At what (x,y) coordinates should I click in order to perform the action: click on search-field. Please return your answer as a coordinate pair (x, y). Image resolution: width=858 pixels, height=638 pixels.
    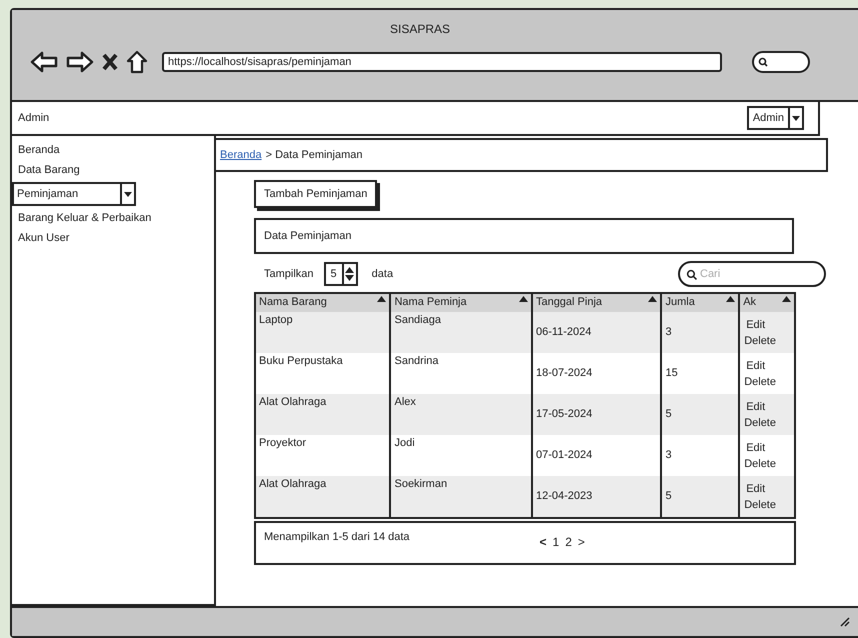
    Looking at the image, I should click on (781, 62).